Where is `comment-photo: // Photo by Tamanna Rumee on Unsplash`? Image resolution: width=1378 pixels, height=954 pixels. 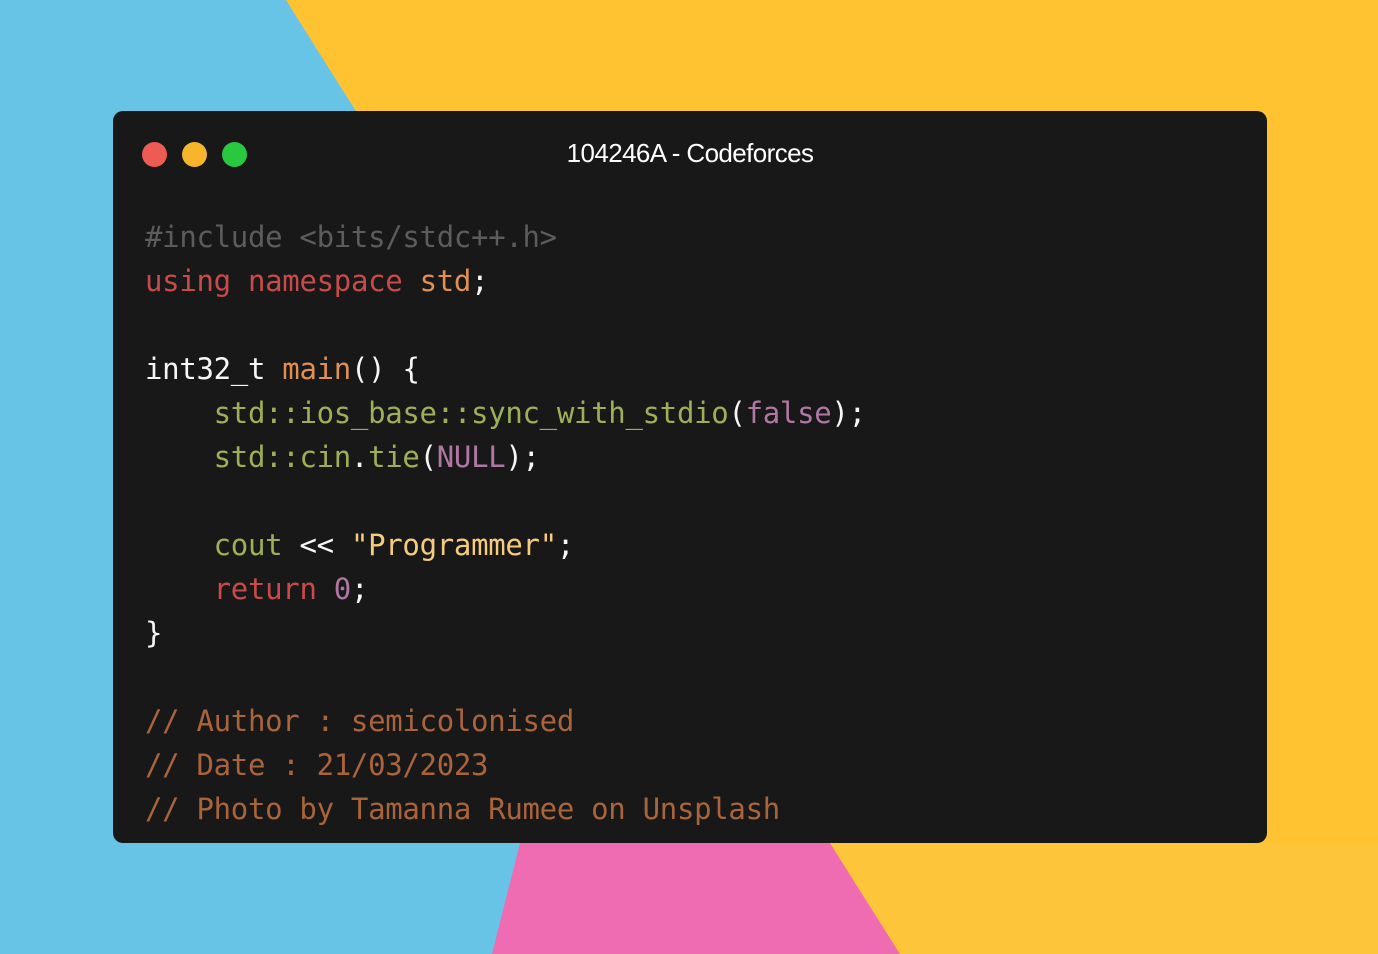
comment-photo: // Photo by Tamanna Rumee on Unsplash is located at coordinates (462, 809).